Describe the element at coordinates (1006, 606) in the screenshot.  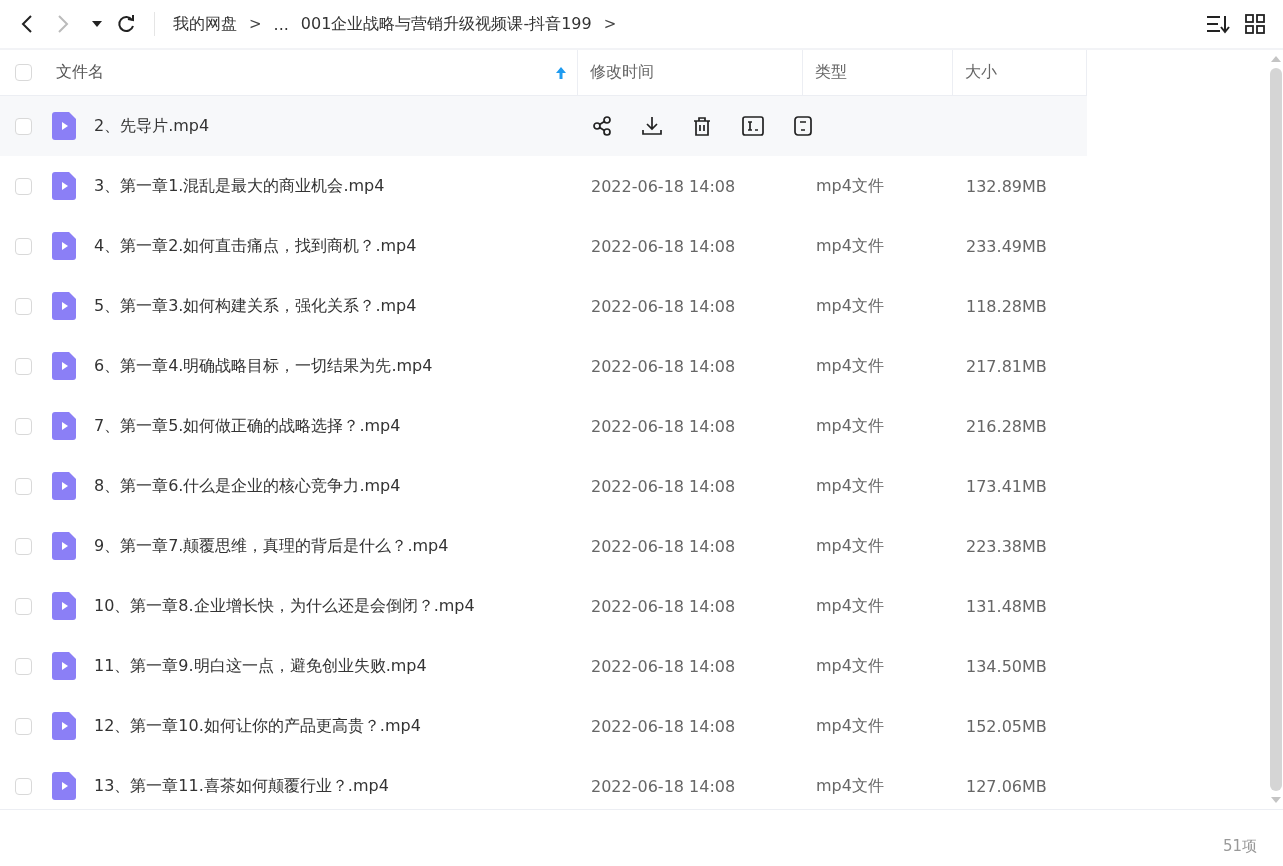
I see `file-size: 131.48MB` at that location.